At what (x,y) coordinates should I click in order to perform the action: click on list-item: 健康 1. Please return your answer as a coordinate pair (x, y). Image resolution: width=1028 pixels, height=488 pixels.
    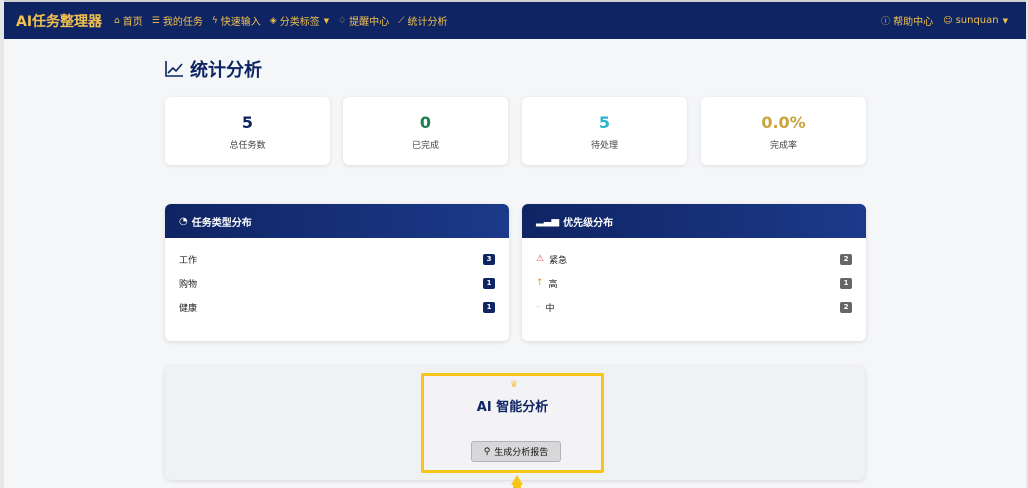
    Looking at the image, I should click on (337, 307).